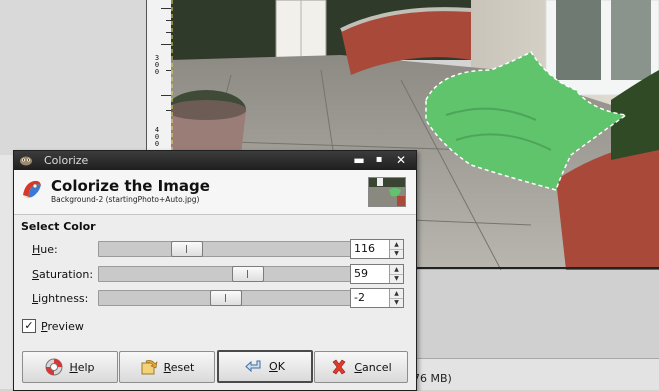 The width and height of the screenshot is (659, 391). I want to click on saturation-spin-arrows: ▲ ▼, so click(396, 274).